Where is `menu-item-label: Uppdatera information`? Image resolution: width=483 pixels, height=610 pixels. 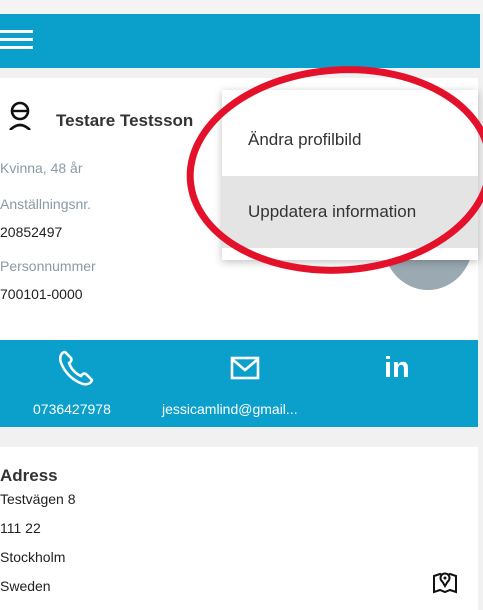
menu-item-label: Uppdatera information is located at coordinates (332, 211).